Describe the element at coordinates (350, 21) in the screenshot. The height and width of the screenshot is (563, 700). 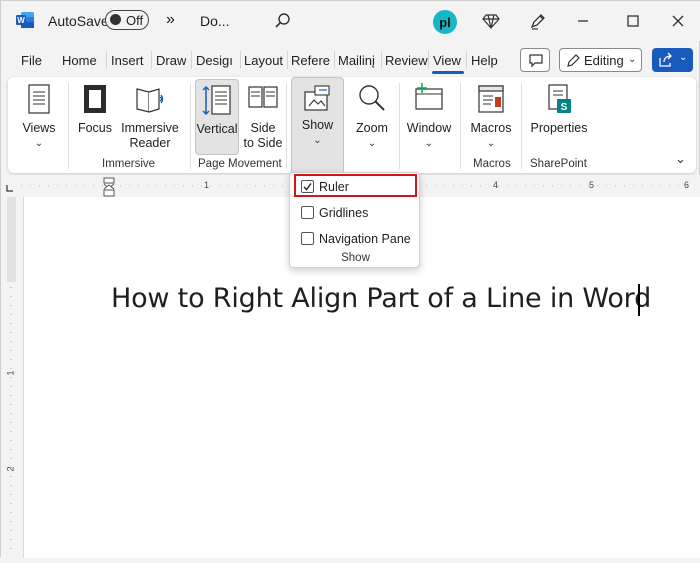
I see `title-bar: W AutoSave Off » Do... pl` at that location.